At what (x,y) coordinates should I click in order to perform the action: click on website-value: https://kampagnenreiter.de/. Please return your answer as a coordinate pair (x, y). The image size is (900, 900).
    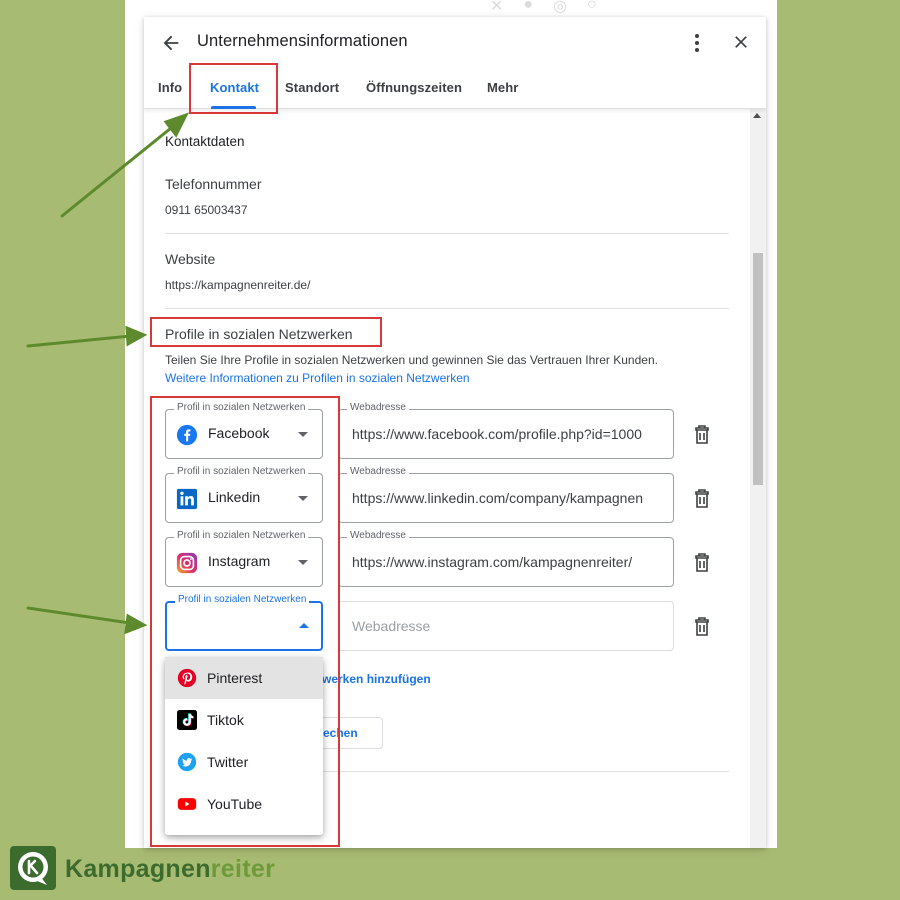
    Looking at the image, I should click on (238, 285).